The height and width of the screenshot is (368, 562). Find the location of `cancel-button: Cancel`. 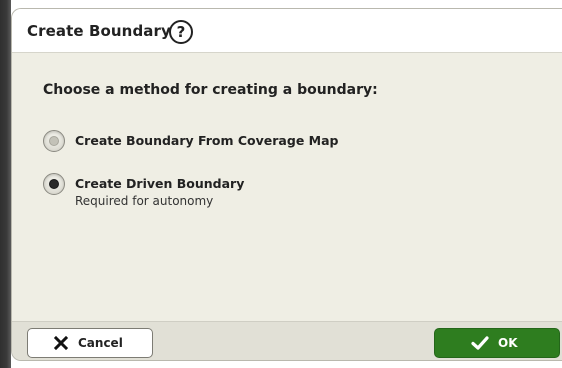

cancel-button: Cancel is located at coordinates (90, 343).